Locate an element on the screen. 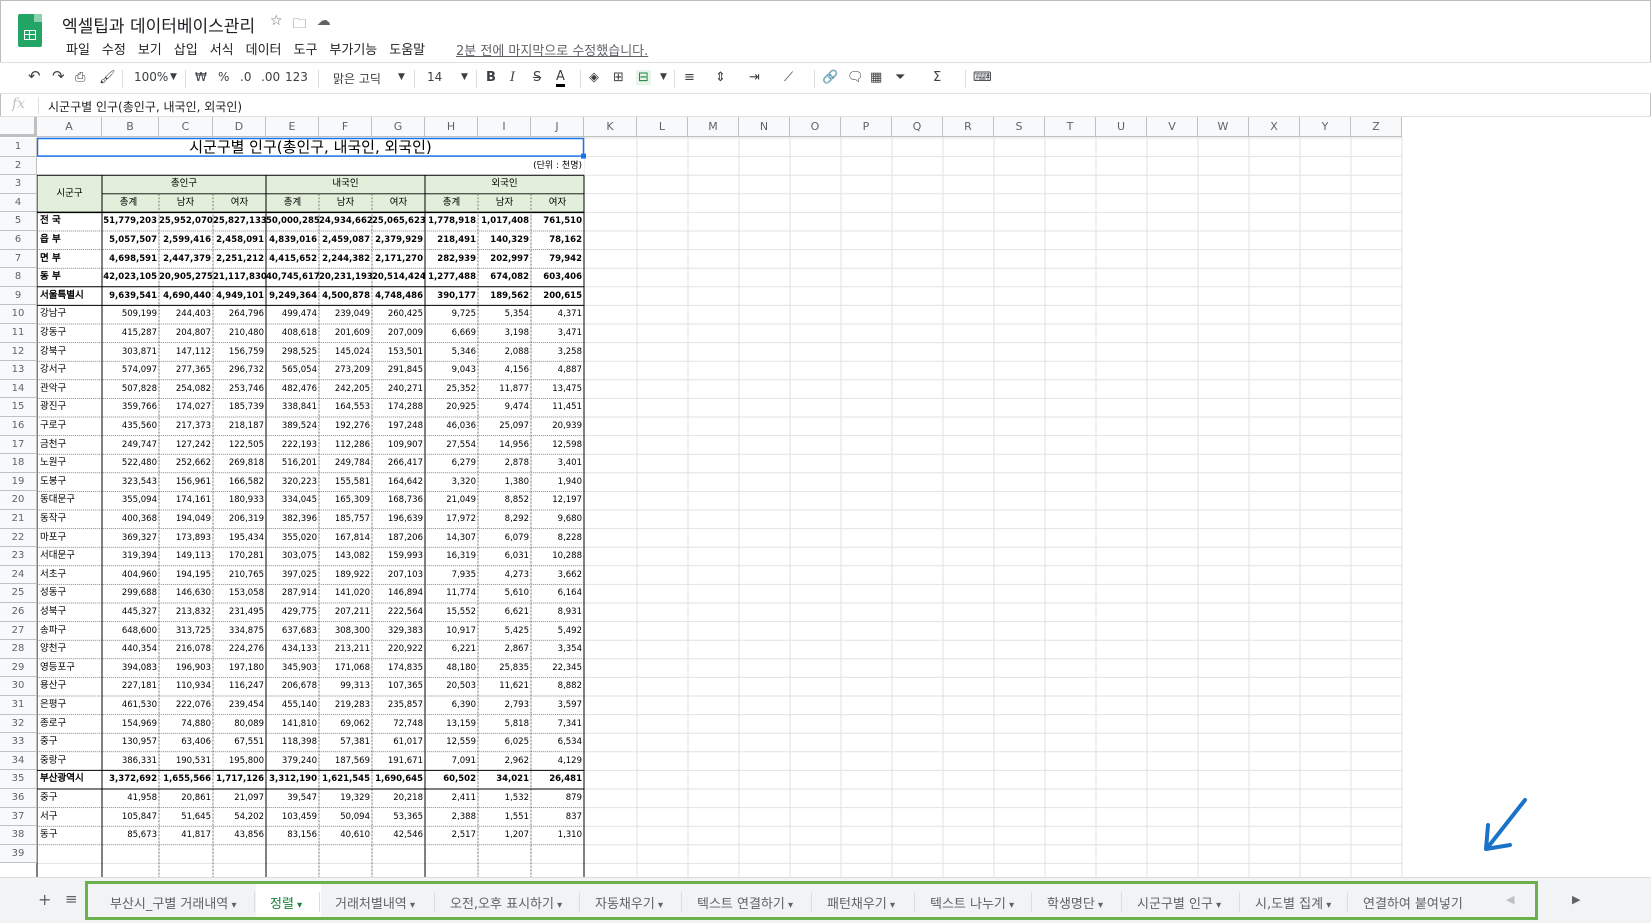  value-cell: 6,031 is located at coordinates (504, 556).